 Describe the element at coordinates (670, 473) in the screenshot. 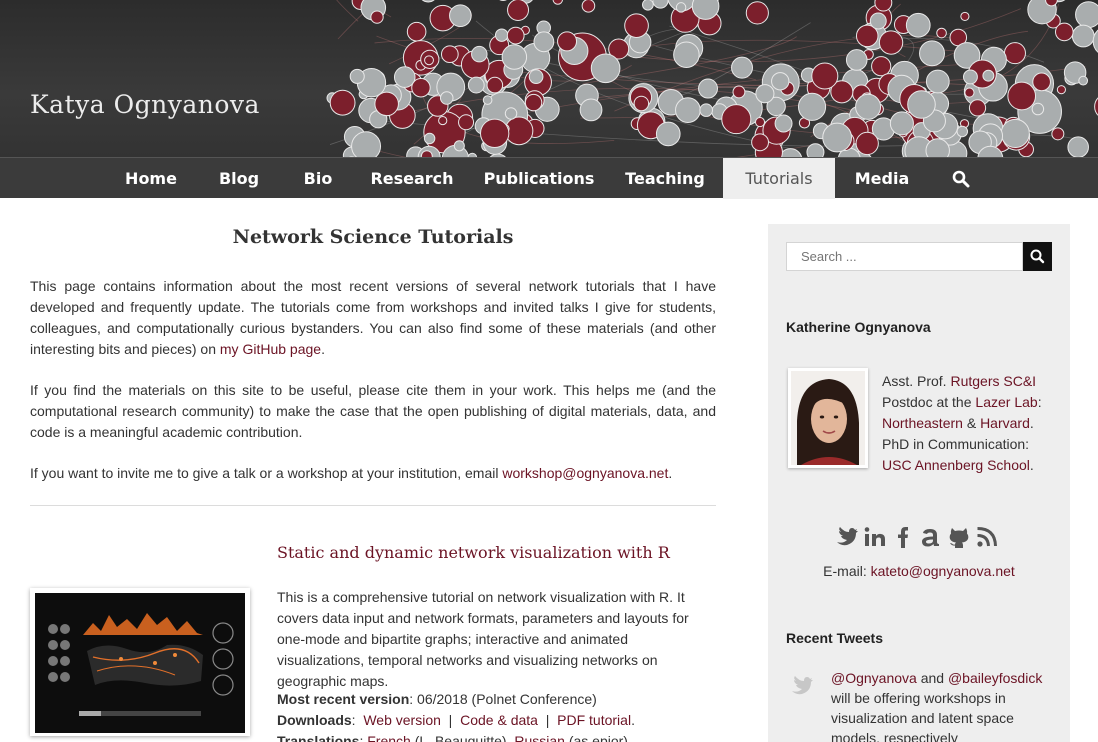

I see `invite-text-end: .` at that location.